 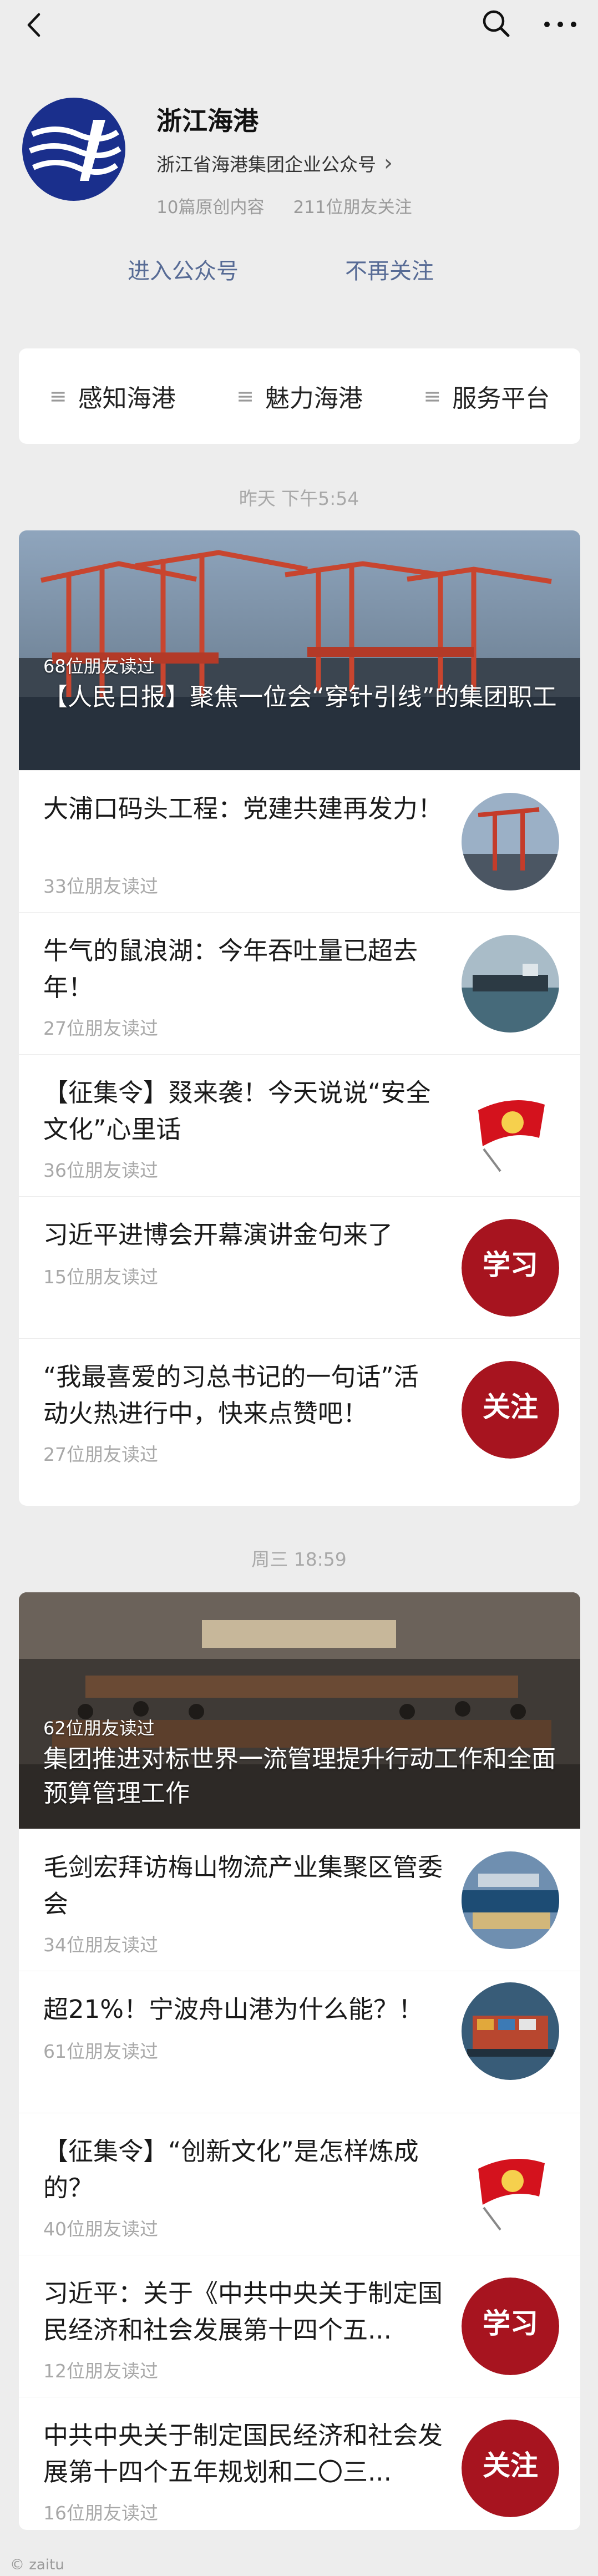 What do you see at coordinates (100, 2513) in the screenshot?
I see `article-reads: 16位朋友读过` at bounding box center [100, 2513].